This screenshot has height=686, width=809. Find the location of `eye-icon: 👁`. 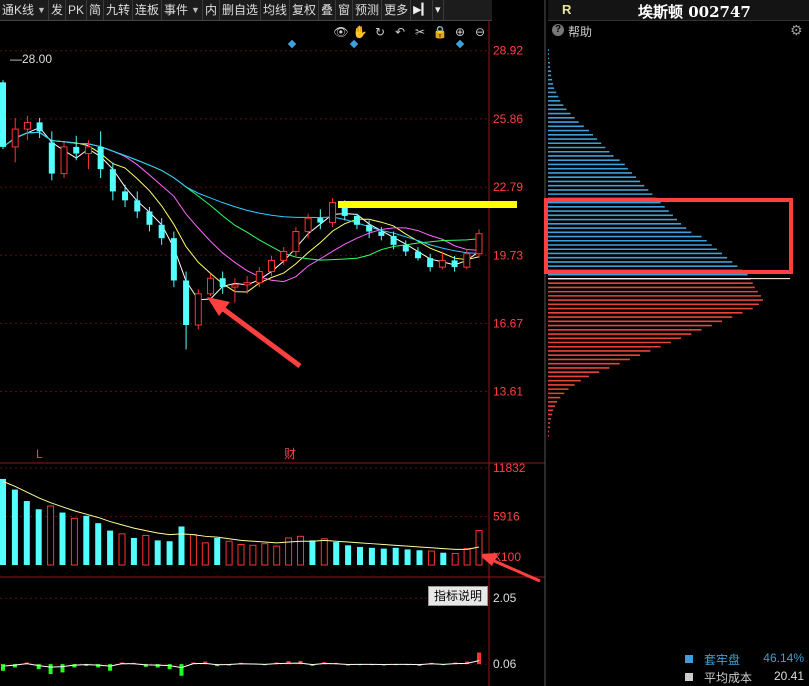

eye-icon: 👁 is located at coordinates (340, 32).